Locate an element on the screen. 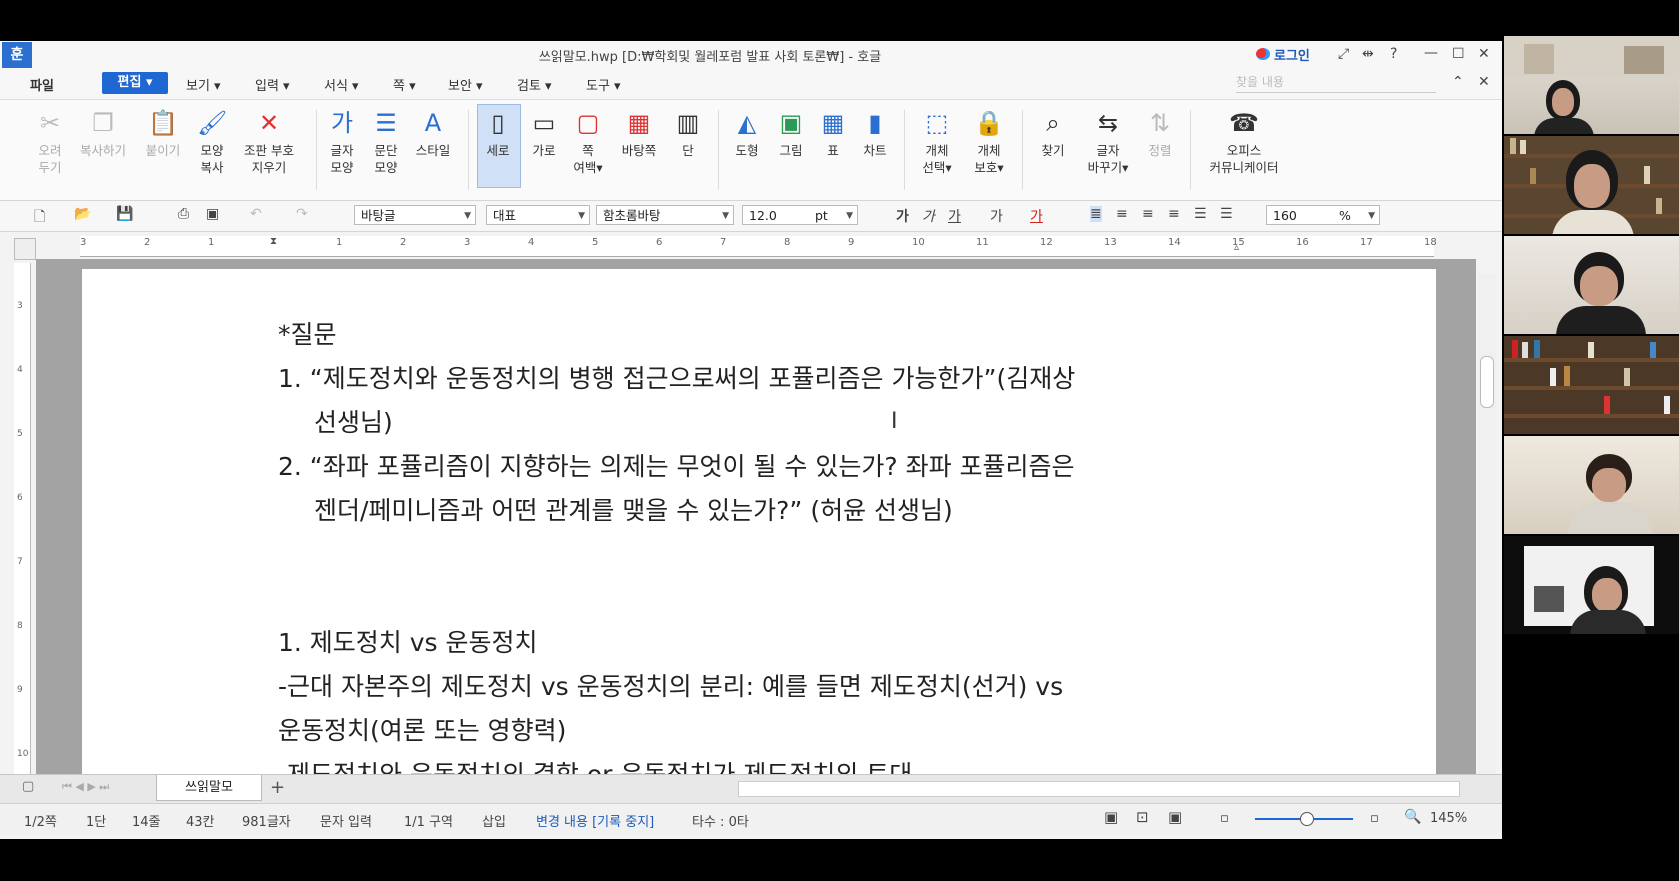  protect-object-button: 🔒 개체 보호▾ is located at coordinates (989, 142).